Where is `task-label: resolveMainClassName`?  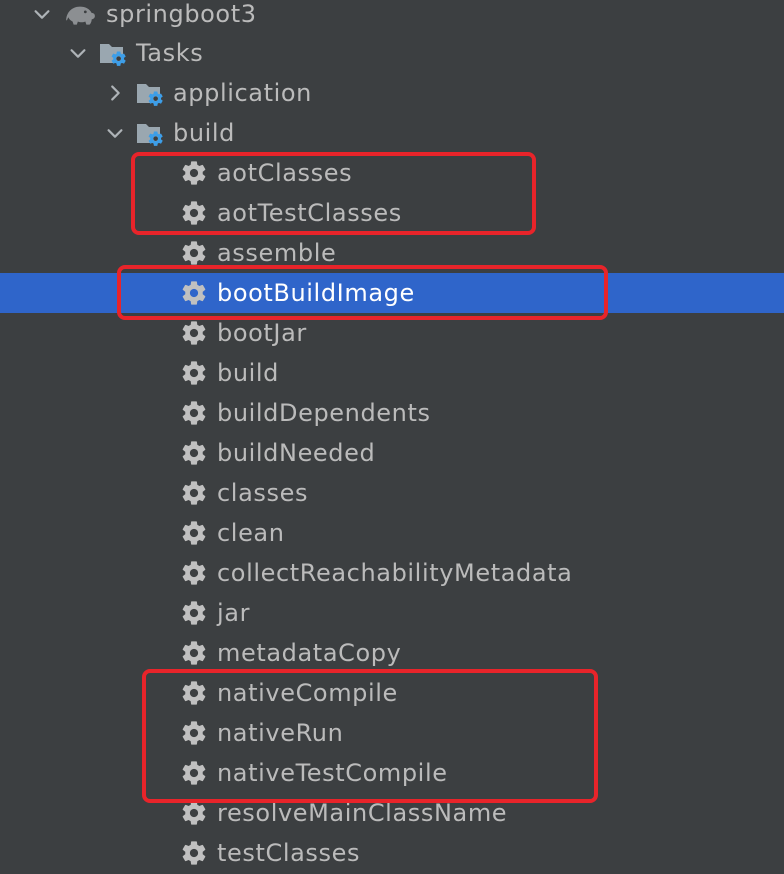 task-label: resolveMainClassName is located at coordinates (362, 813).